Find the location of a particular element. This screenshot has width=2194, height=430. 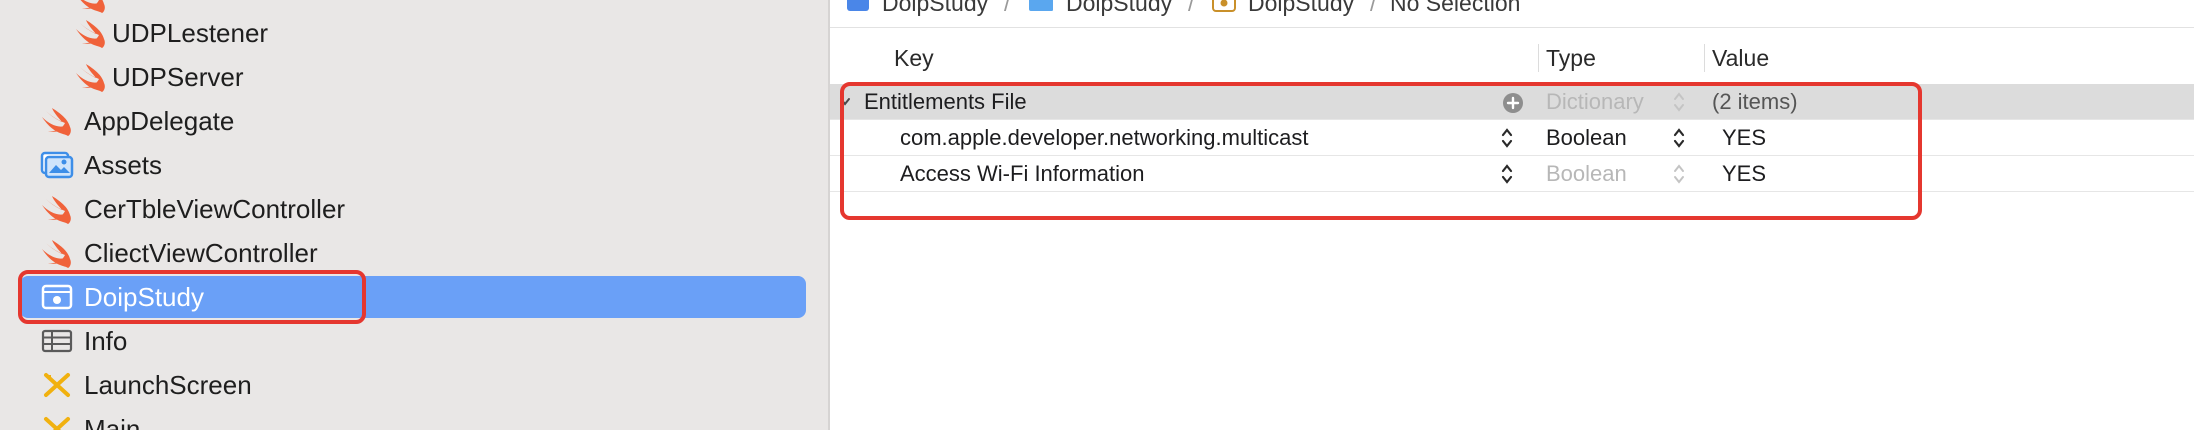

asset-catalog-icon is located at coordinates (57, 165).